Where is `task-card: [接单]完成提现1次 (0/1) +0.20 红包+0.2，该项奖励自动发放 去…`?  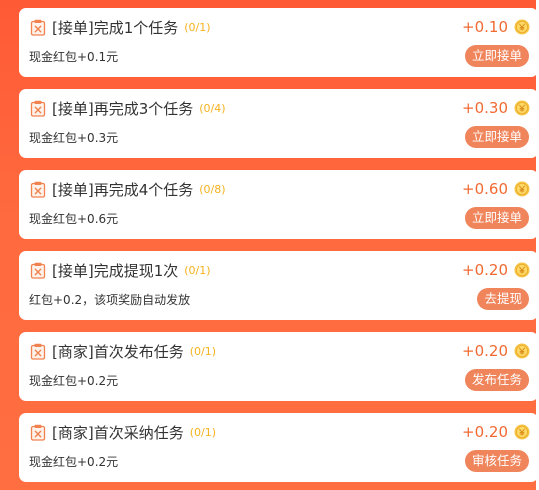
task-card: [接单]完成提现1次 (0/1) +0.20 红包+0.2，该项奖励自动发放 去… is located at coordinates (278, 285).